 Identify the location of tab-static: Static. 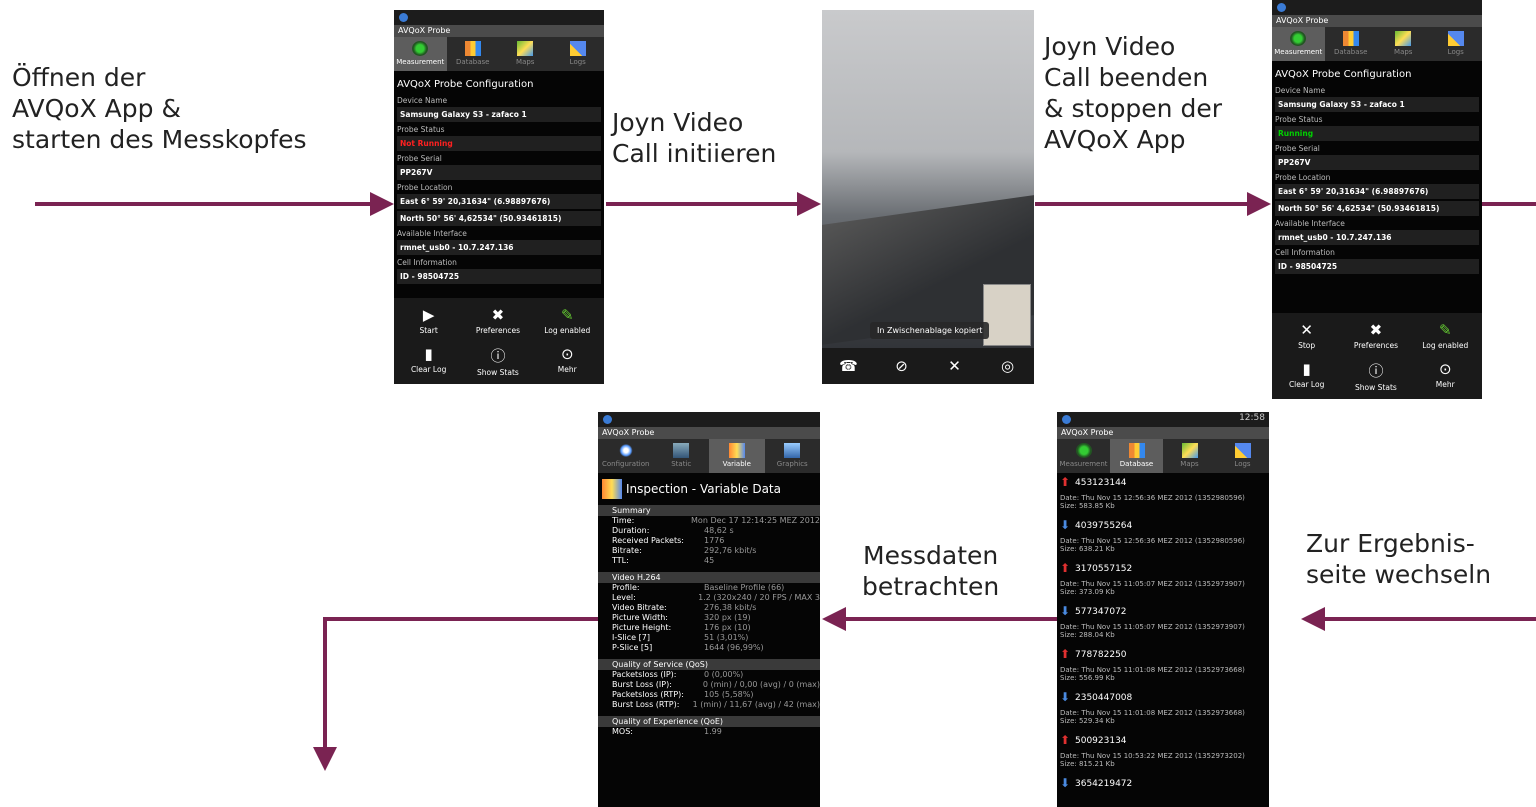
(682, 456).